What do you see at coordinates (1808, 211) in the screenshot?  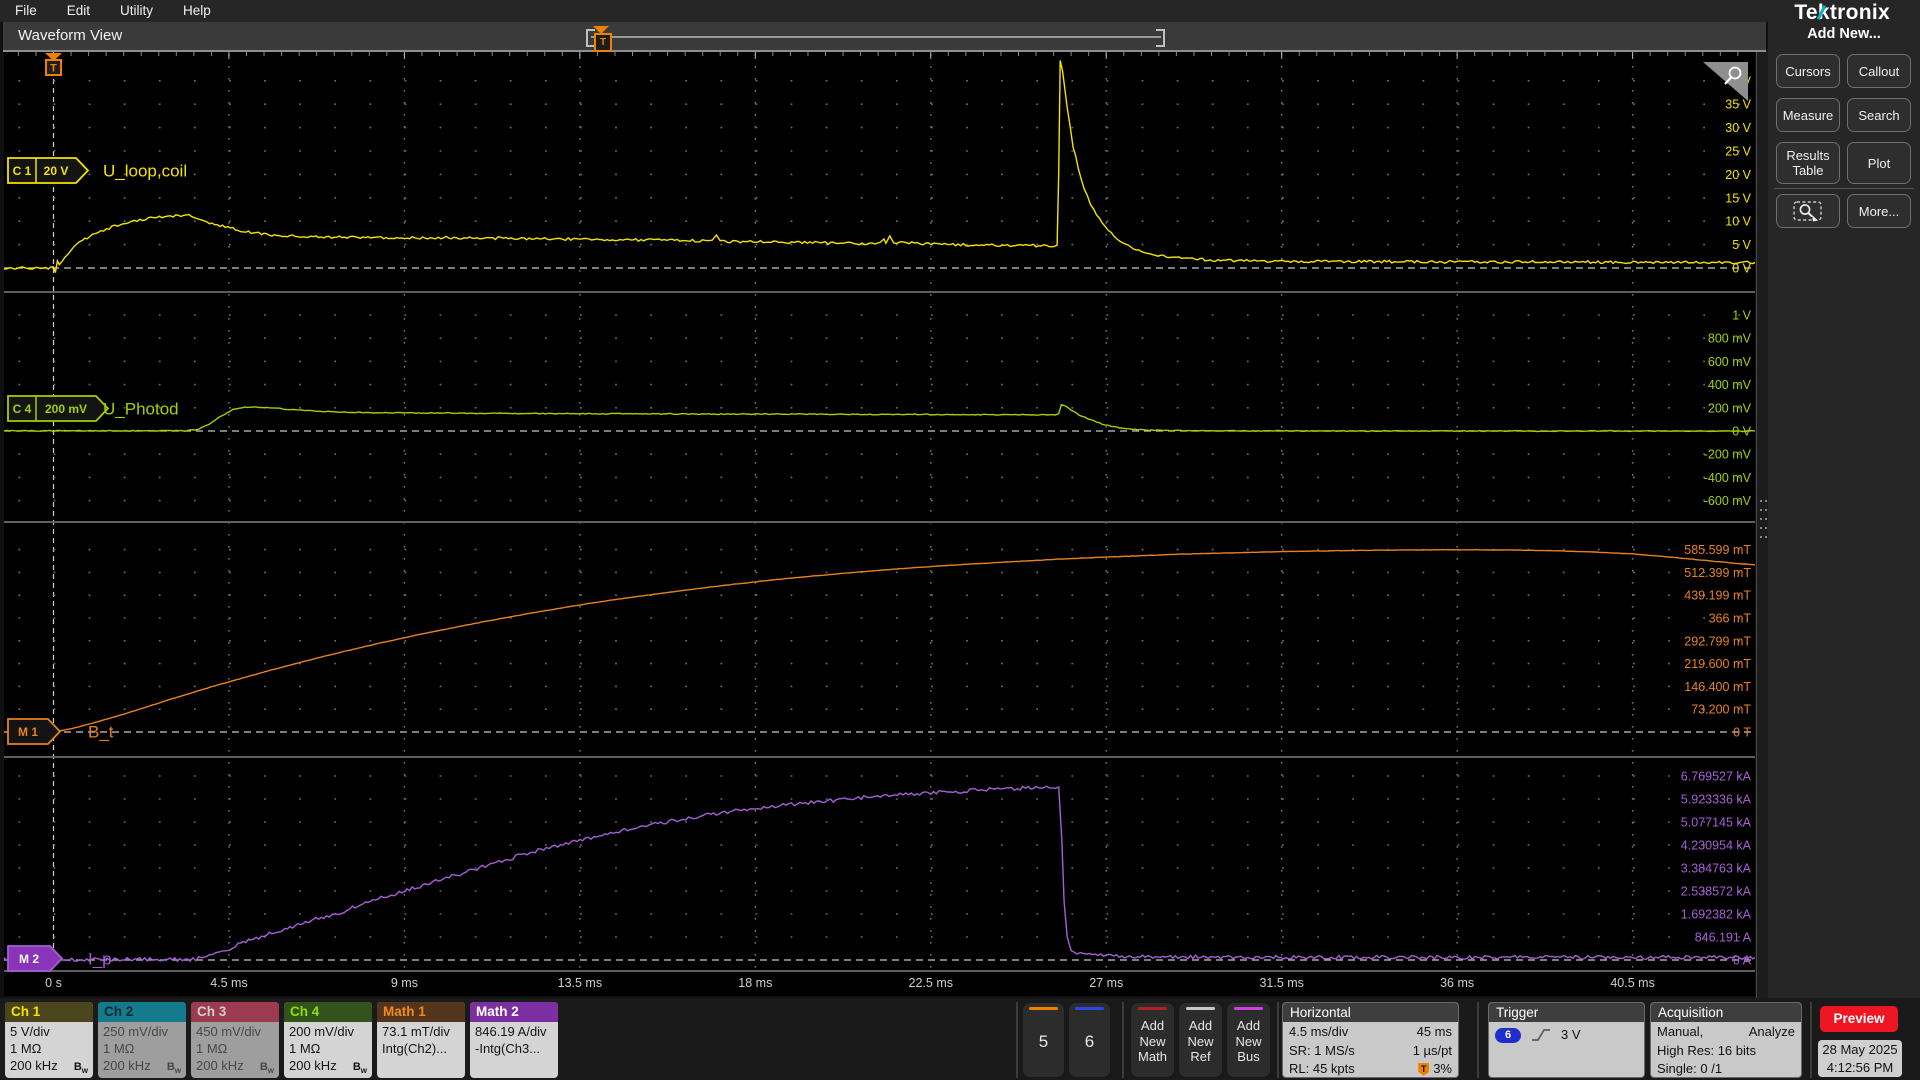 I see `zoom-select-button` at bounding box center [1808, 211].